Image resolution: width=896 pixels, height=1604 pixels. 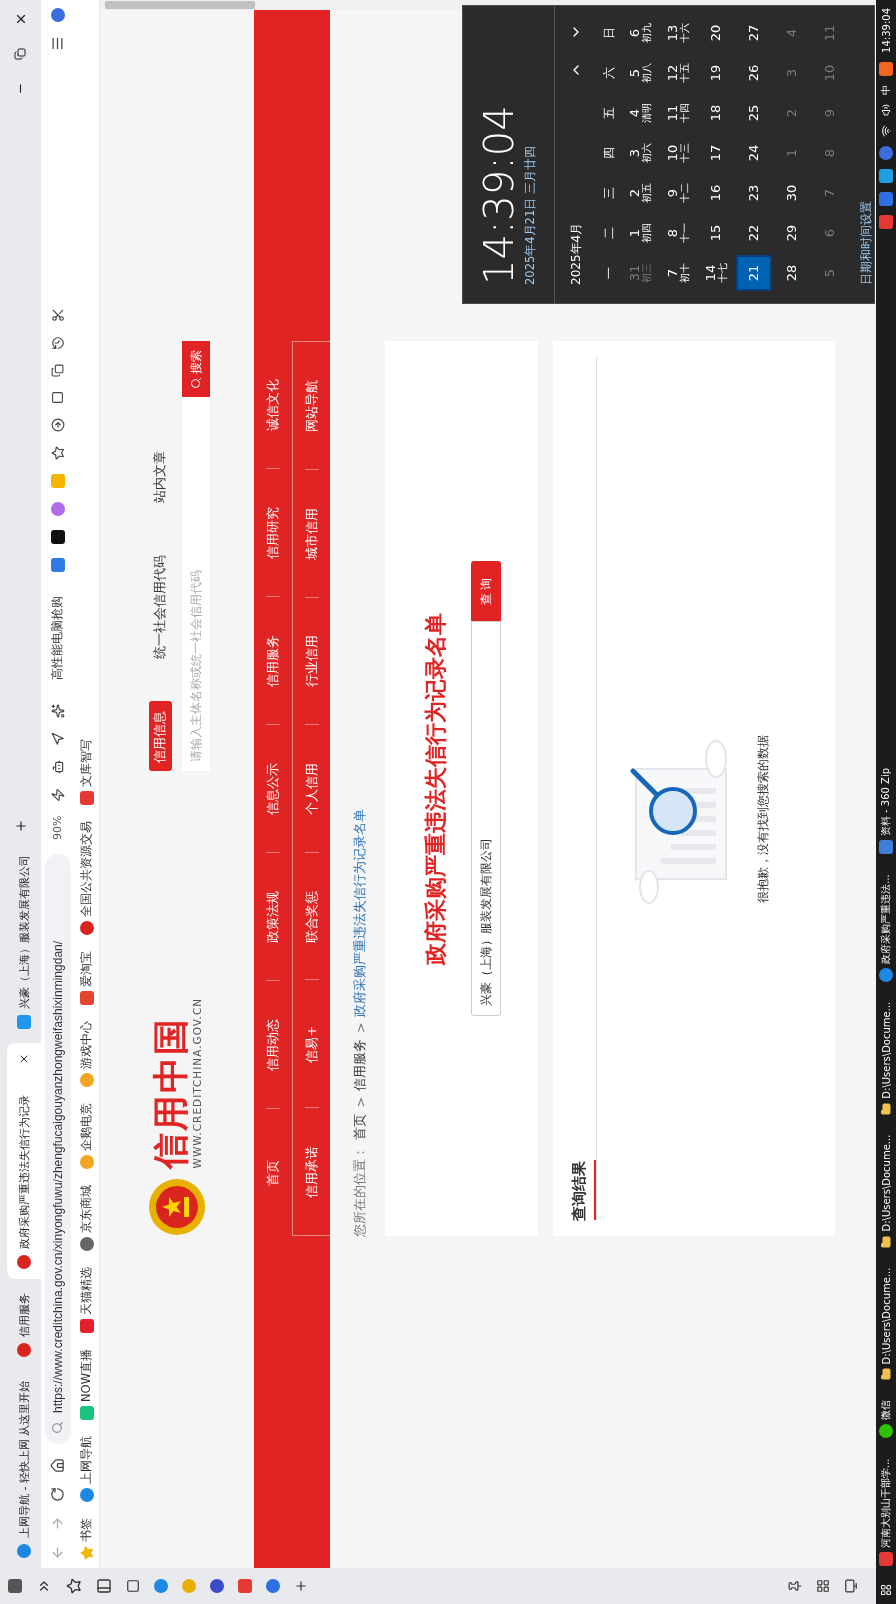 What do you see at coordinates (57, 766) in the screenshot?
I see `robot-icon` at bounding box center [57, 766].